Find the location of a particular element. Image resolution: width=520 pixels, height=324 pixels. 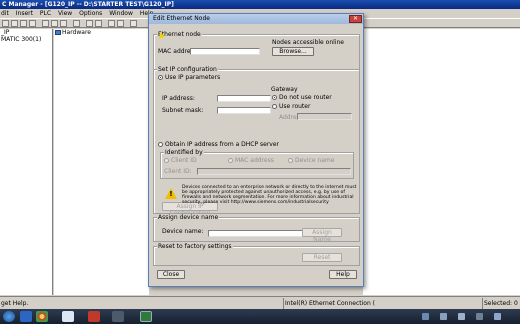

tray-battery-icon is located at coordinates (479, 316).